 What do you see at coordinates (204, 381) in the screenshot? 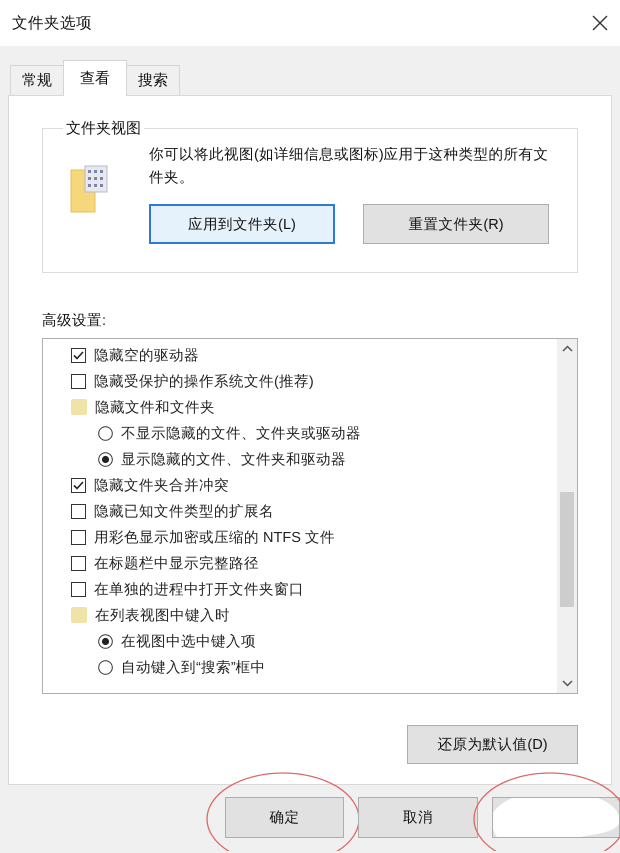
I see `option-label: 隐藏受保护的操作系统文件(推荐)` at bounding box center [204, 381].